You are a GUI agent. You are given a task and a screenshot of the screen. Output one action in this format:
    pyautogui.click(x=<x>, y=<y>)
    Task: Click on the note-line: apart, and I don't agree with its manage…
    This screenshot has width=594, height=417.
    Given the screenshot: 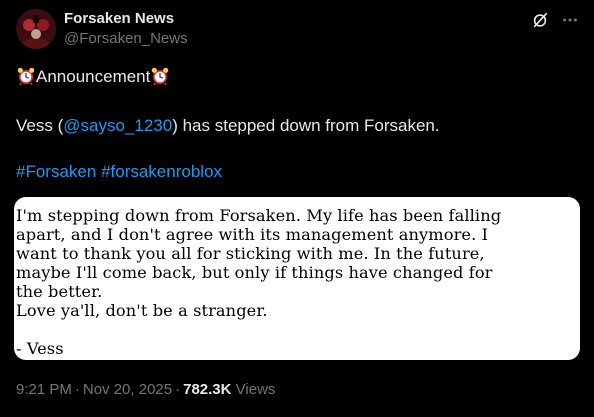 What is the action you would take?
    pyautogui.click(x=252, y=234)
    